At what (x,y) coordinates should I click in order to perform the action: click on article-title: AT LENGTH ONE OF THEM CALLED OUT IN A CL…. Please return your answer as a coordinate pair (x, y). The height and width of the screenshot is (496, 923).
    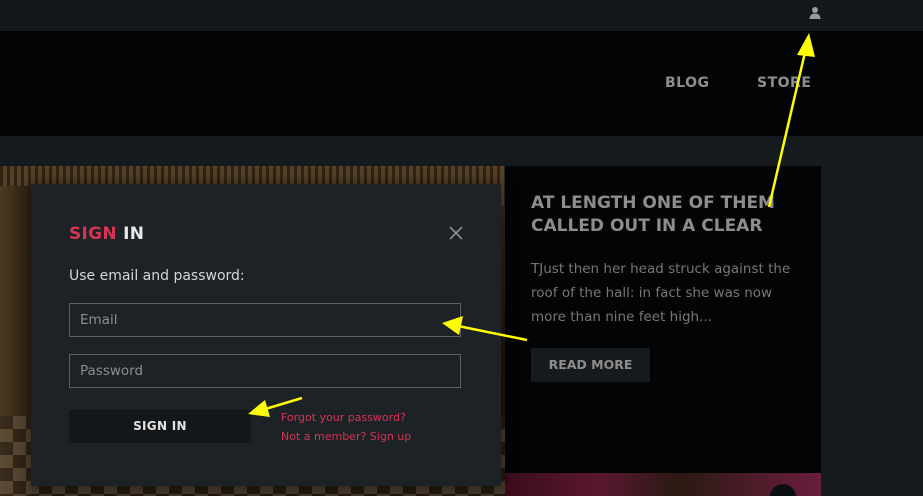
    Looking at the image, I should click on (671, 215).